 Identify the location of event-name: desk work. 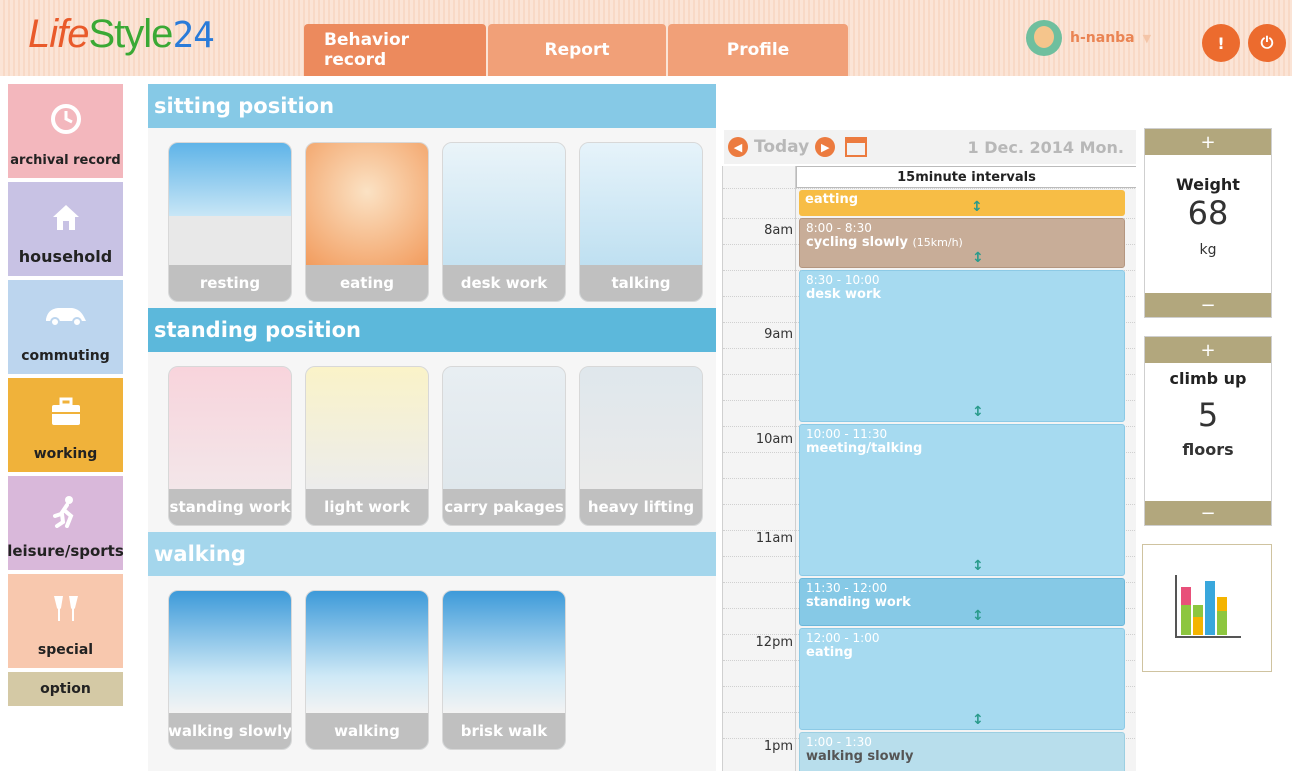
(844, 294).